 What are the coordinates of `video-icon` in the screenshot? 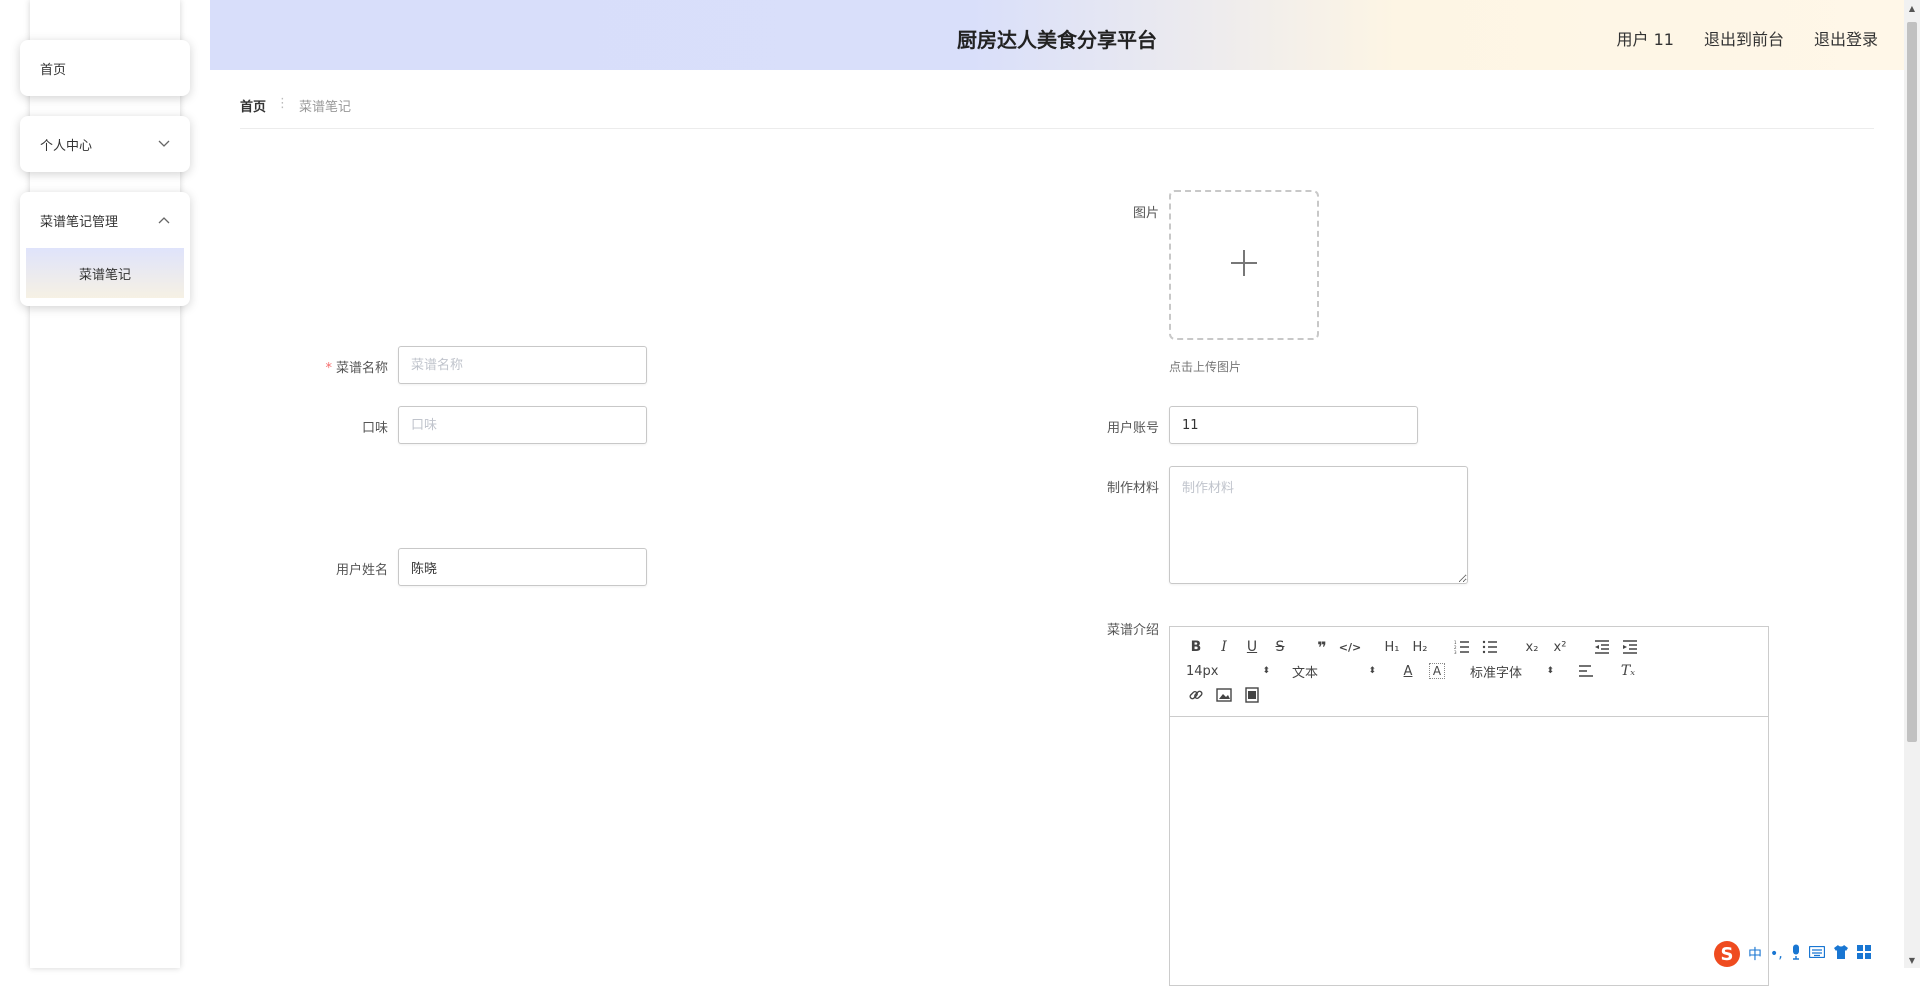 It's located at (1252, 695).